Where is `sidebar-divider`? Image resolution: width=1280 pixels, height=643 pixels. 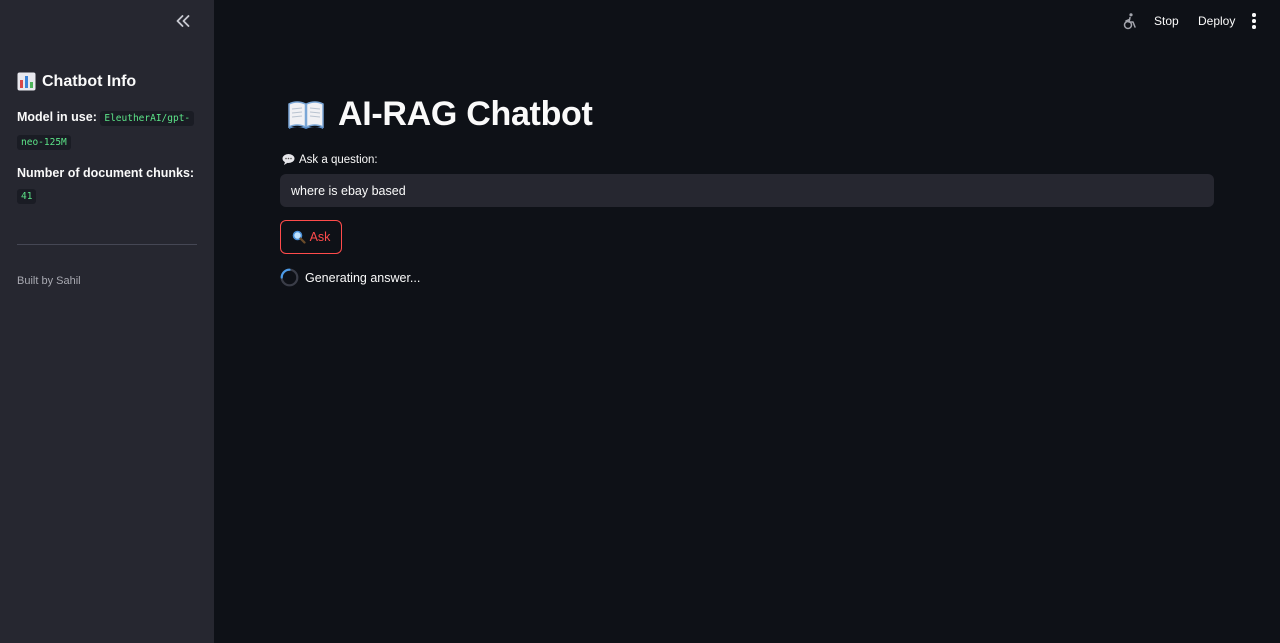
sidebar-divider is located at coordinates (107, 244).